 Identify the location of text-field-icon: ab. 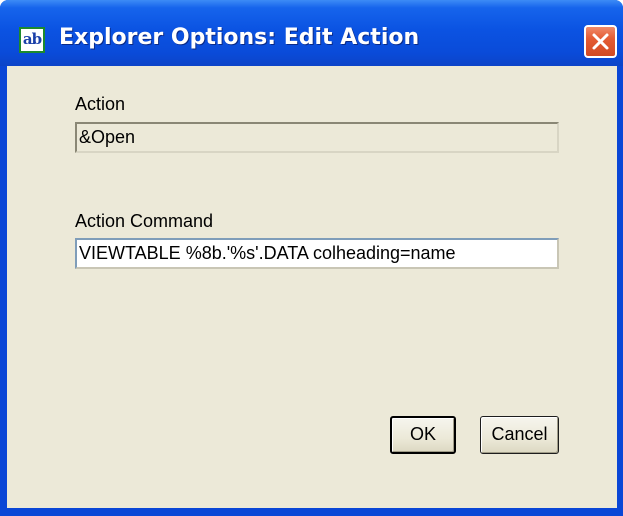
(32, 40).